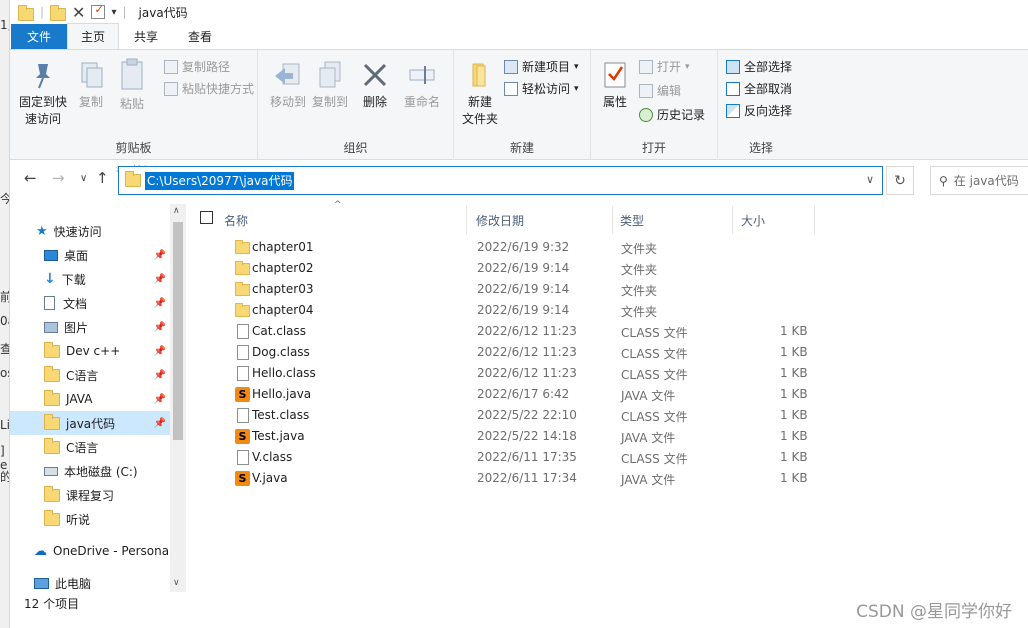 The height and width of the screenshot is (628, 1028). I want to click on nav-java-code: java代码 📌, so click(90, 423).